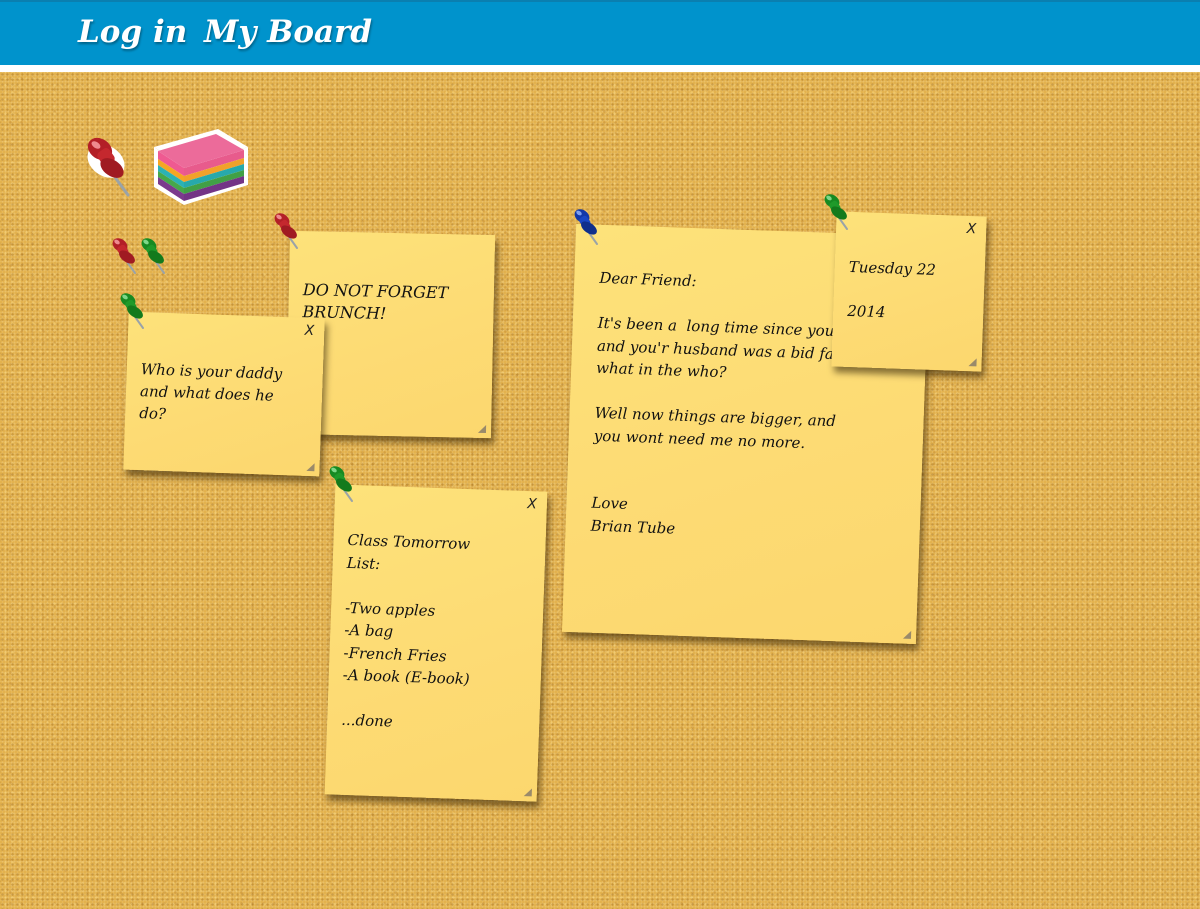 Image resolution: width=1200 pixels, height=909 pixels. I want to click on sticky-note-daddy: X Who is your daddy and what does he do?, so click(224, 394).